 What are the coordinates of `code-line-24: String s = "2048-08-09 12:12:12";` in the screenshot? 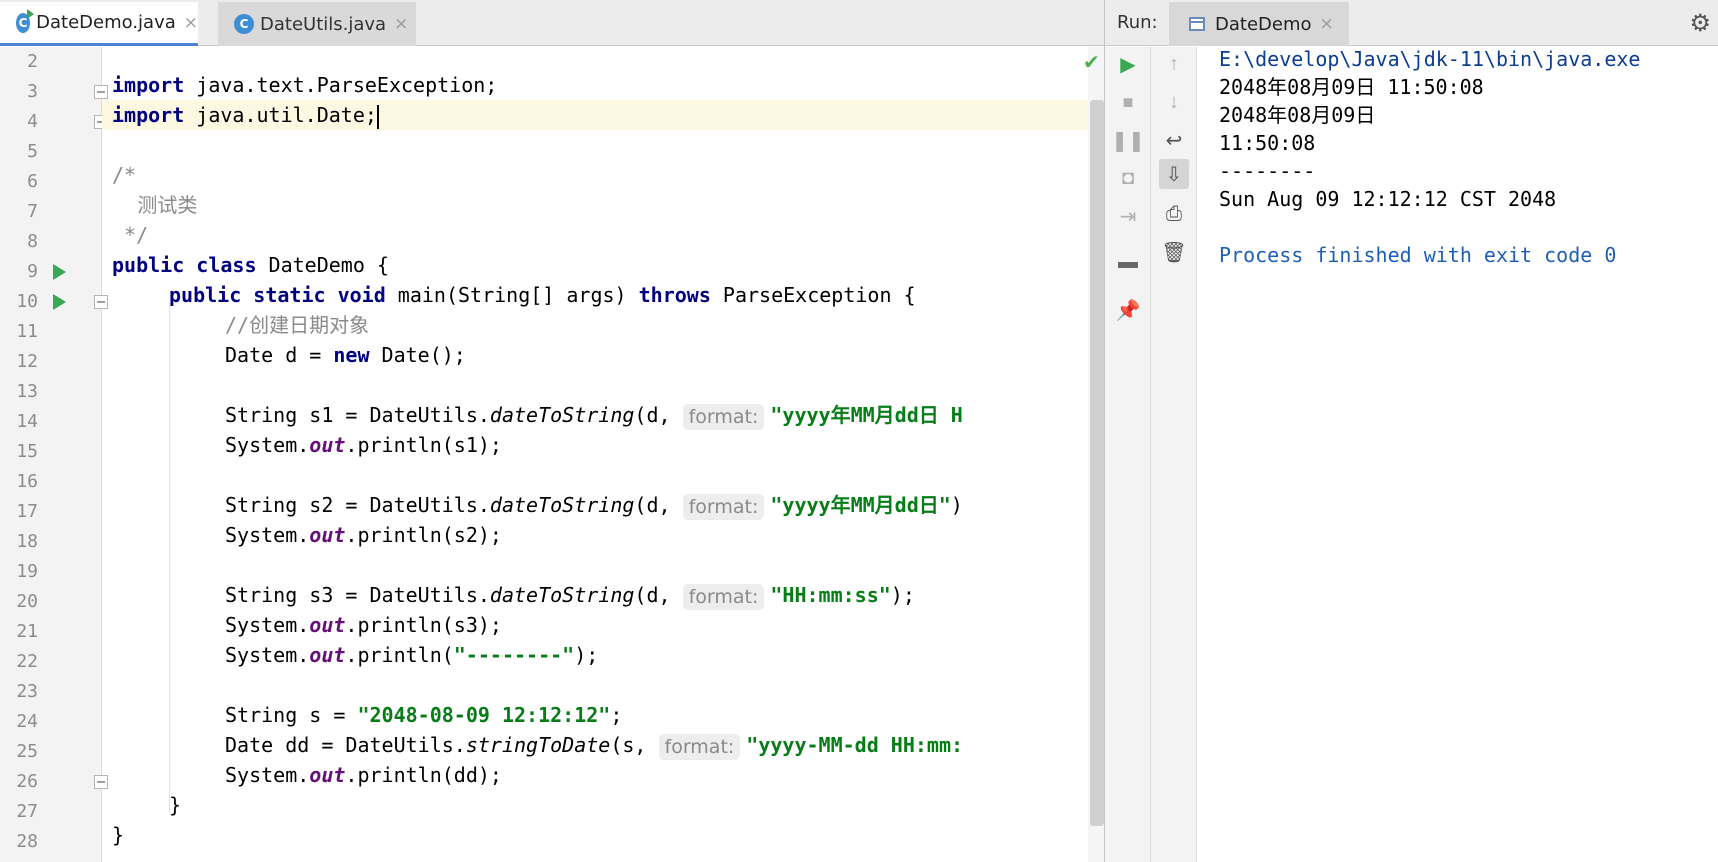 It's located at (424, 715).